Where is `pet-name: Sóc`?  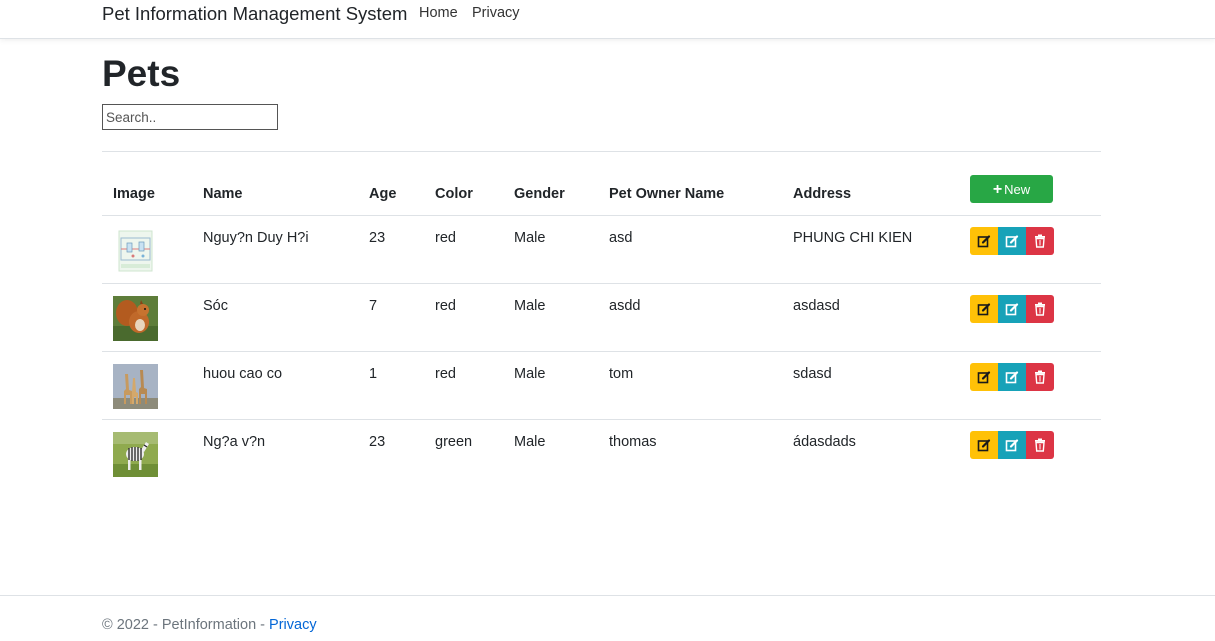
pet-name: Sóc is located at coordinates (286, 317).